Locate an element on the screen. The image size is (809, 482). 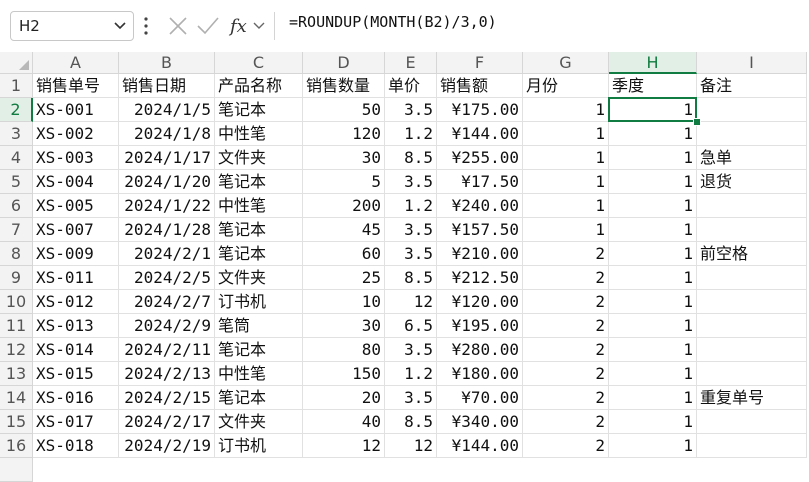
column-header-i: I is located at coordinates (752, 63).